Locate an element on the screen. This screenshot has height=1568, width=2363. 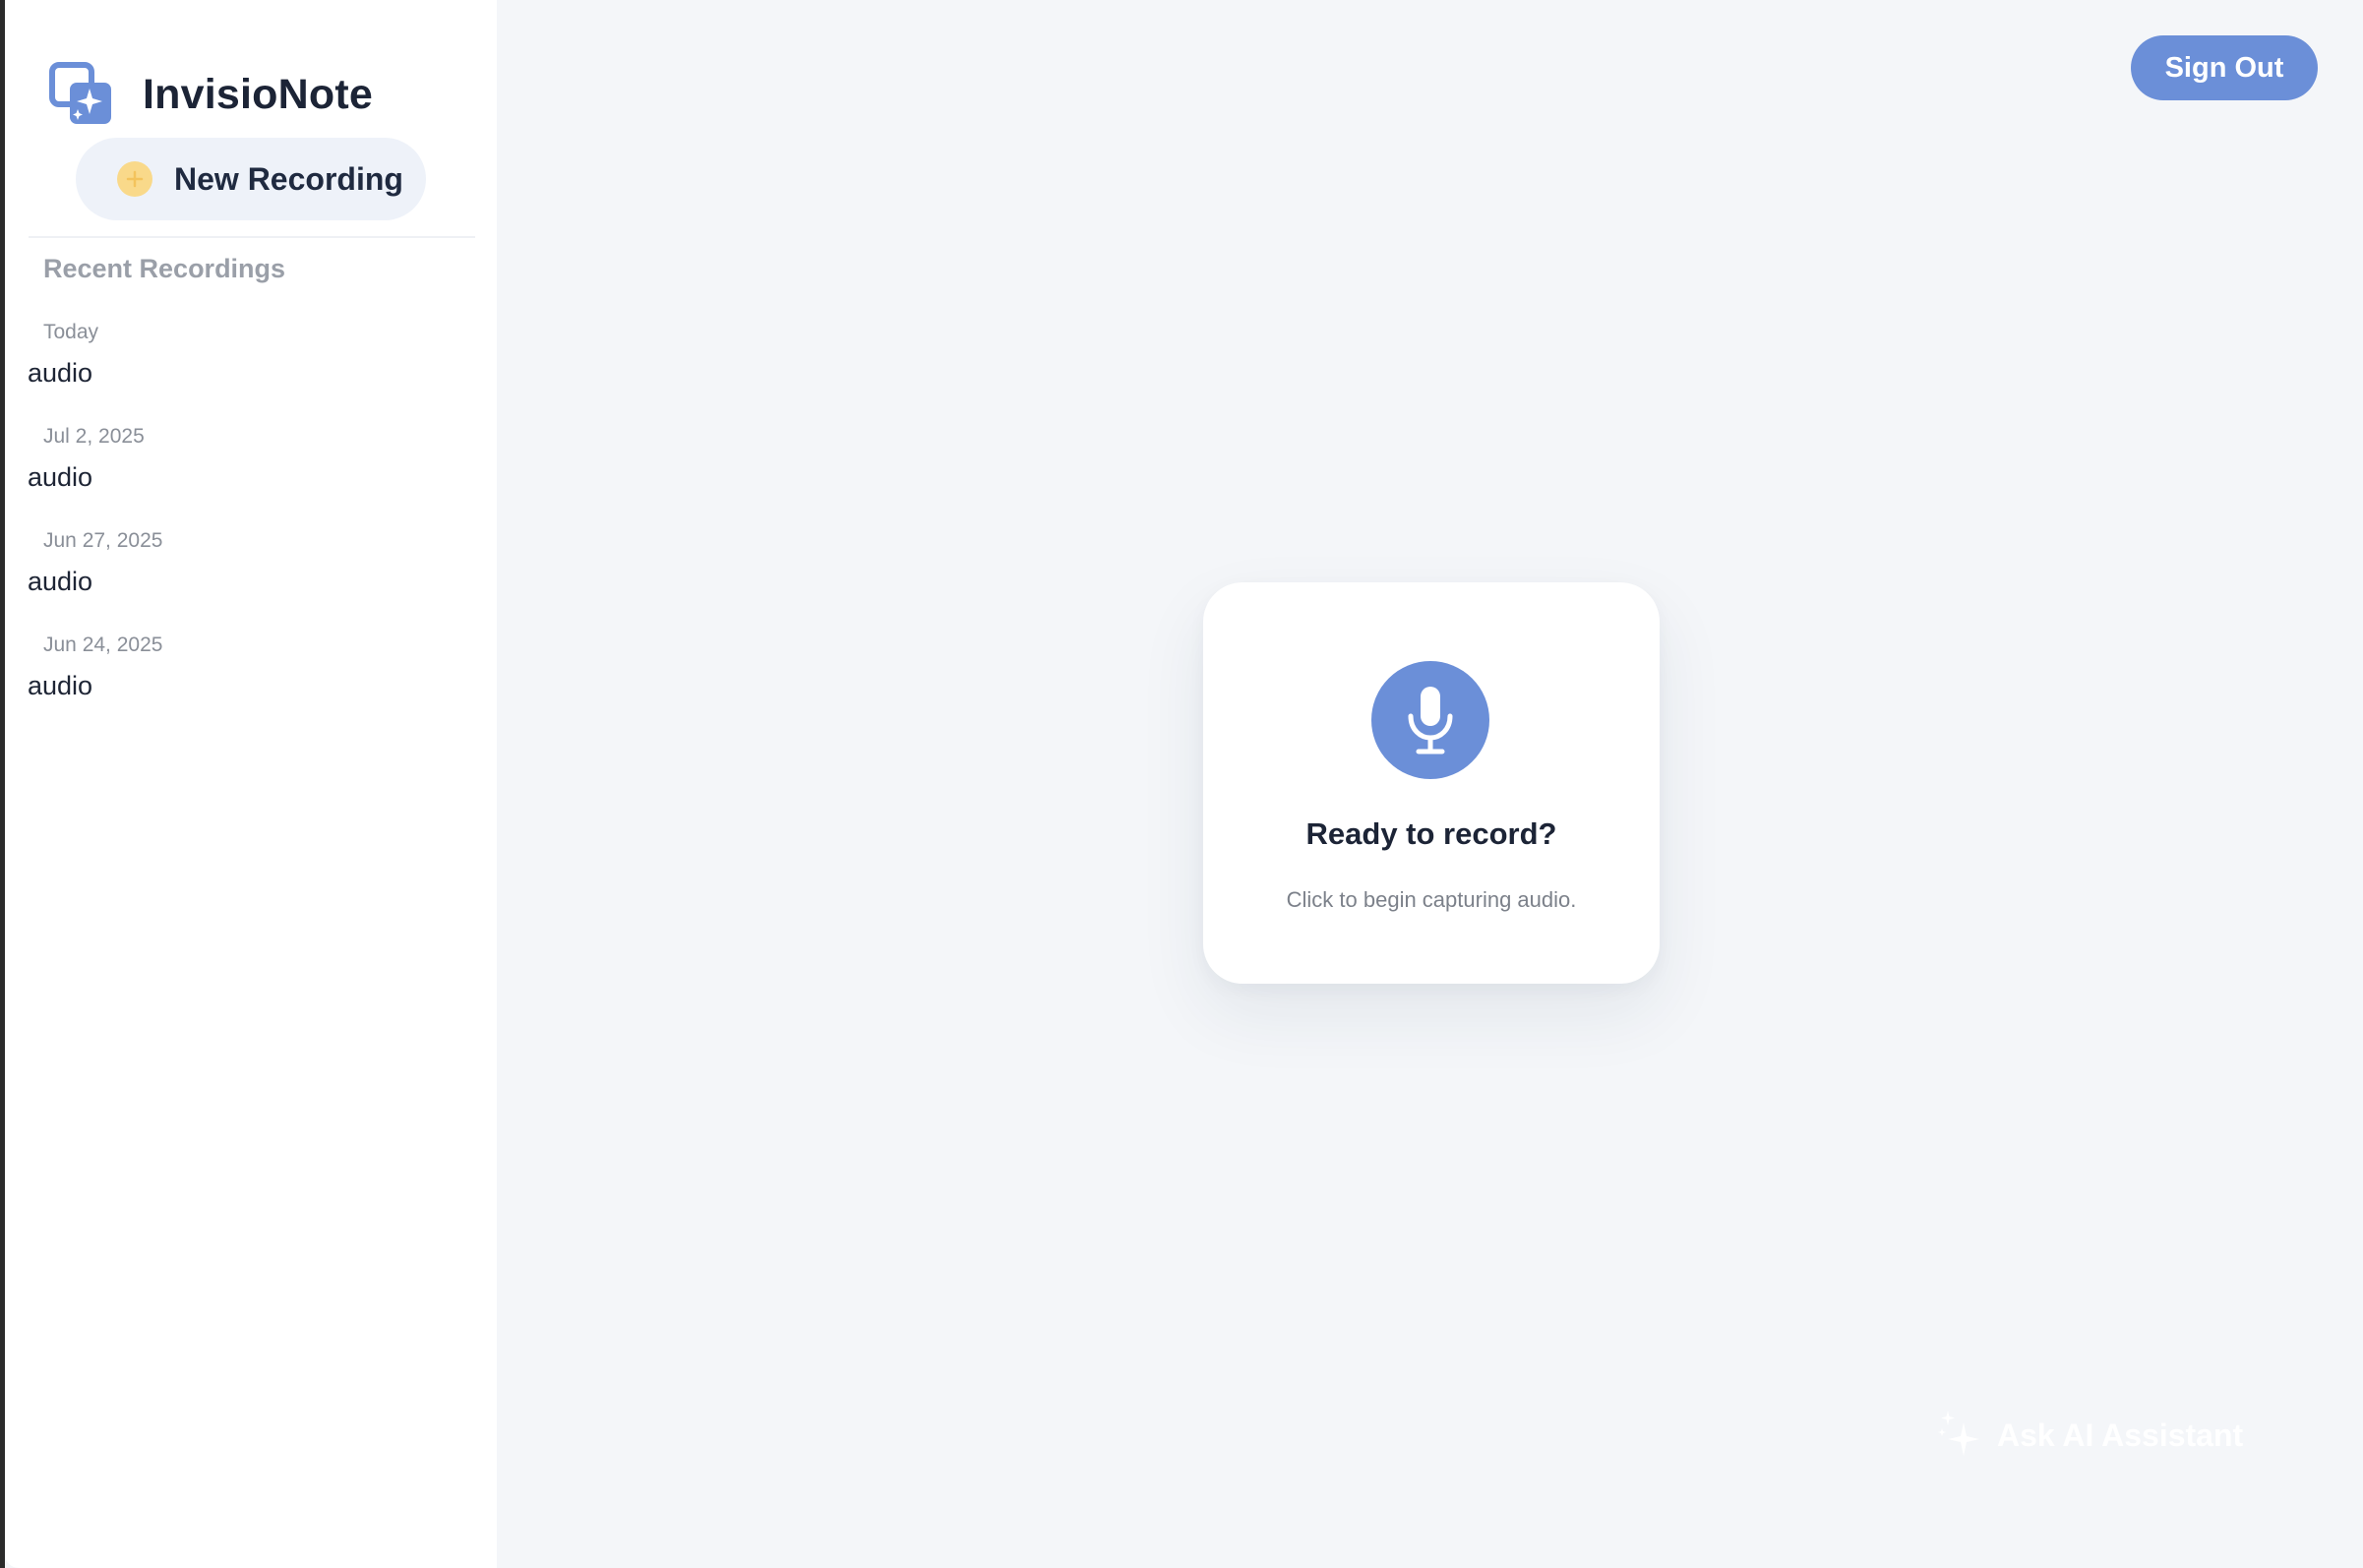
list-item: Jun 24, 2025 audio is located at coordinates (251, 682).